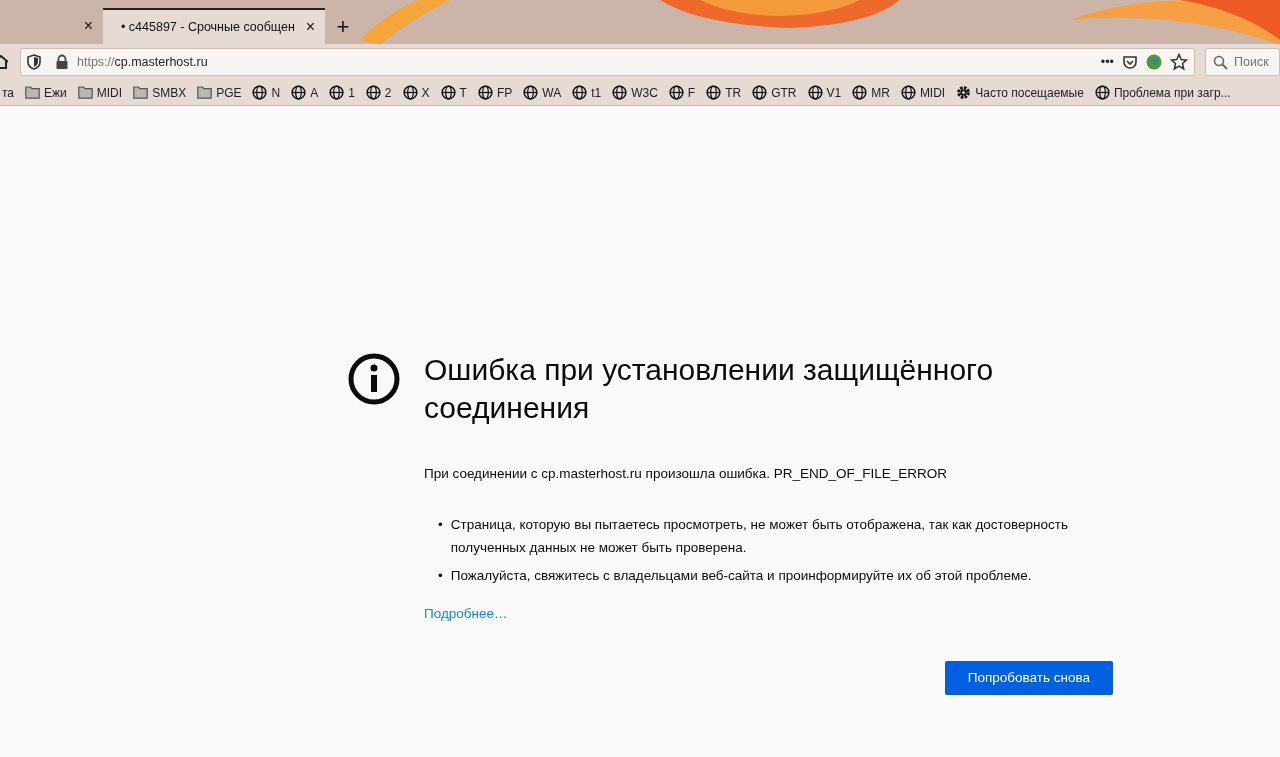 This screenshot has height=757, width=1280. Describe the element at coordinates (760, 536) in the screenshot. I see `bullet-text: Страница, которую вы пытаетесь просмотреть, не может быть отображена, так как достоверность полученных данных не может быть проверена.` at that location.